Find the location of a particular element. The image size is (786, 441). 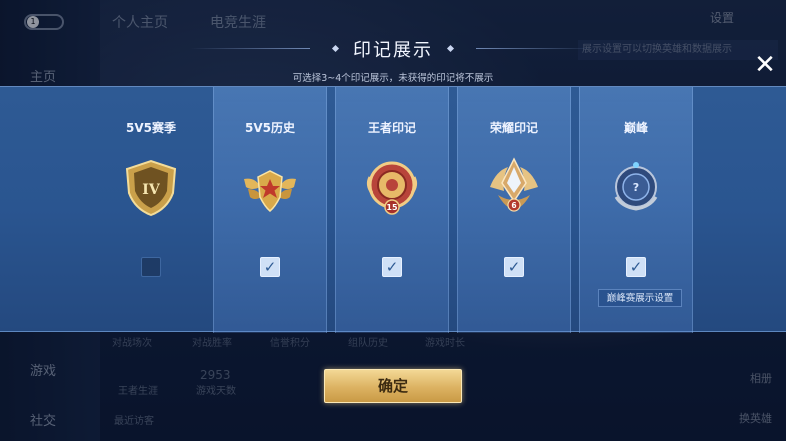

emblem-title: 5V5历史 is located at coordinates (270, 128).